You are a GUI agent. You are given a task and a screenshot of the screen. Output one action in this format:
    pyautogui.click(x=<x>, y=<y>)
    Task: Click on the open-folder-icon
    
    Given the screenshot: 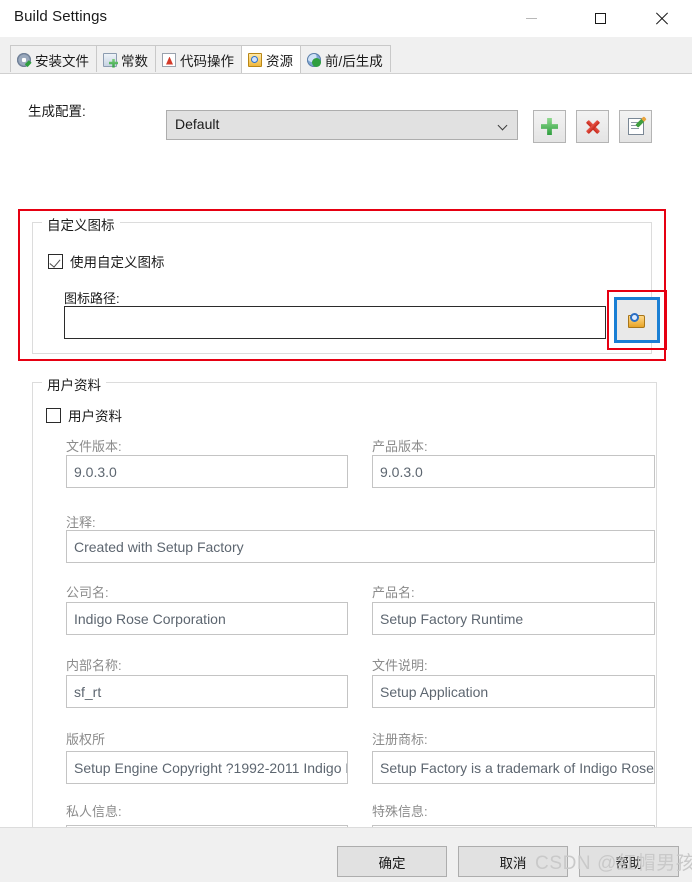 What is the action you would take?
    pyautogui.click(x=637, y=320)
    